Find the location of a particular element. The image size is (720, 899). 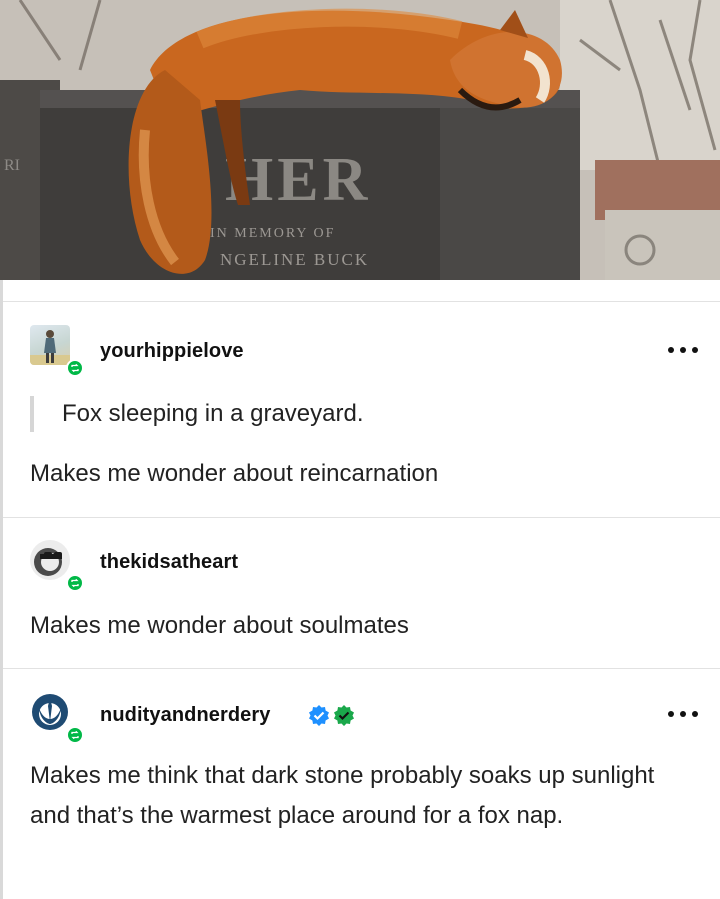

headstone-memory-engraving: IN MEMORY OF is located at coordinates (272, 233).